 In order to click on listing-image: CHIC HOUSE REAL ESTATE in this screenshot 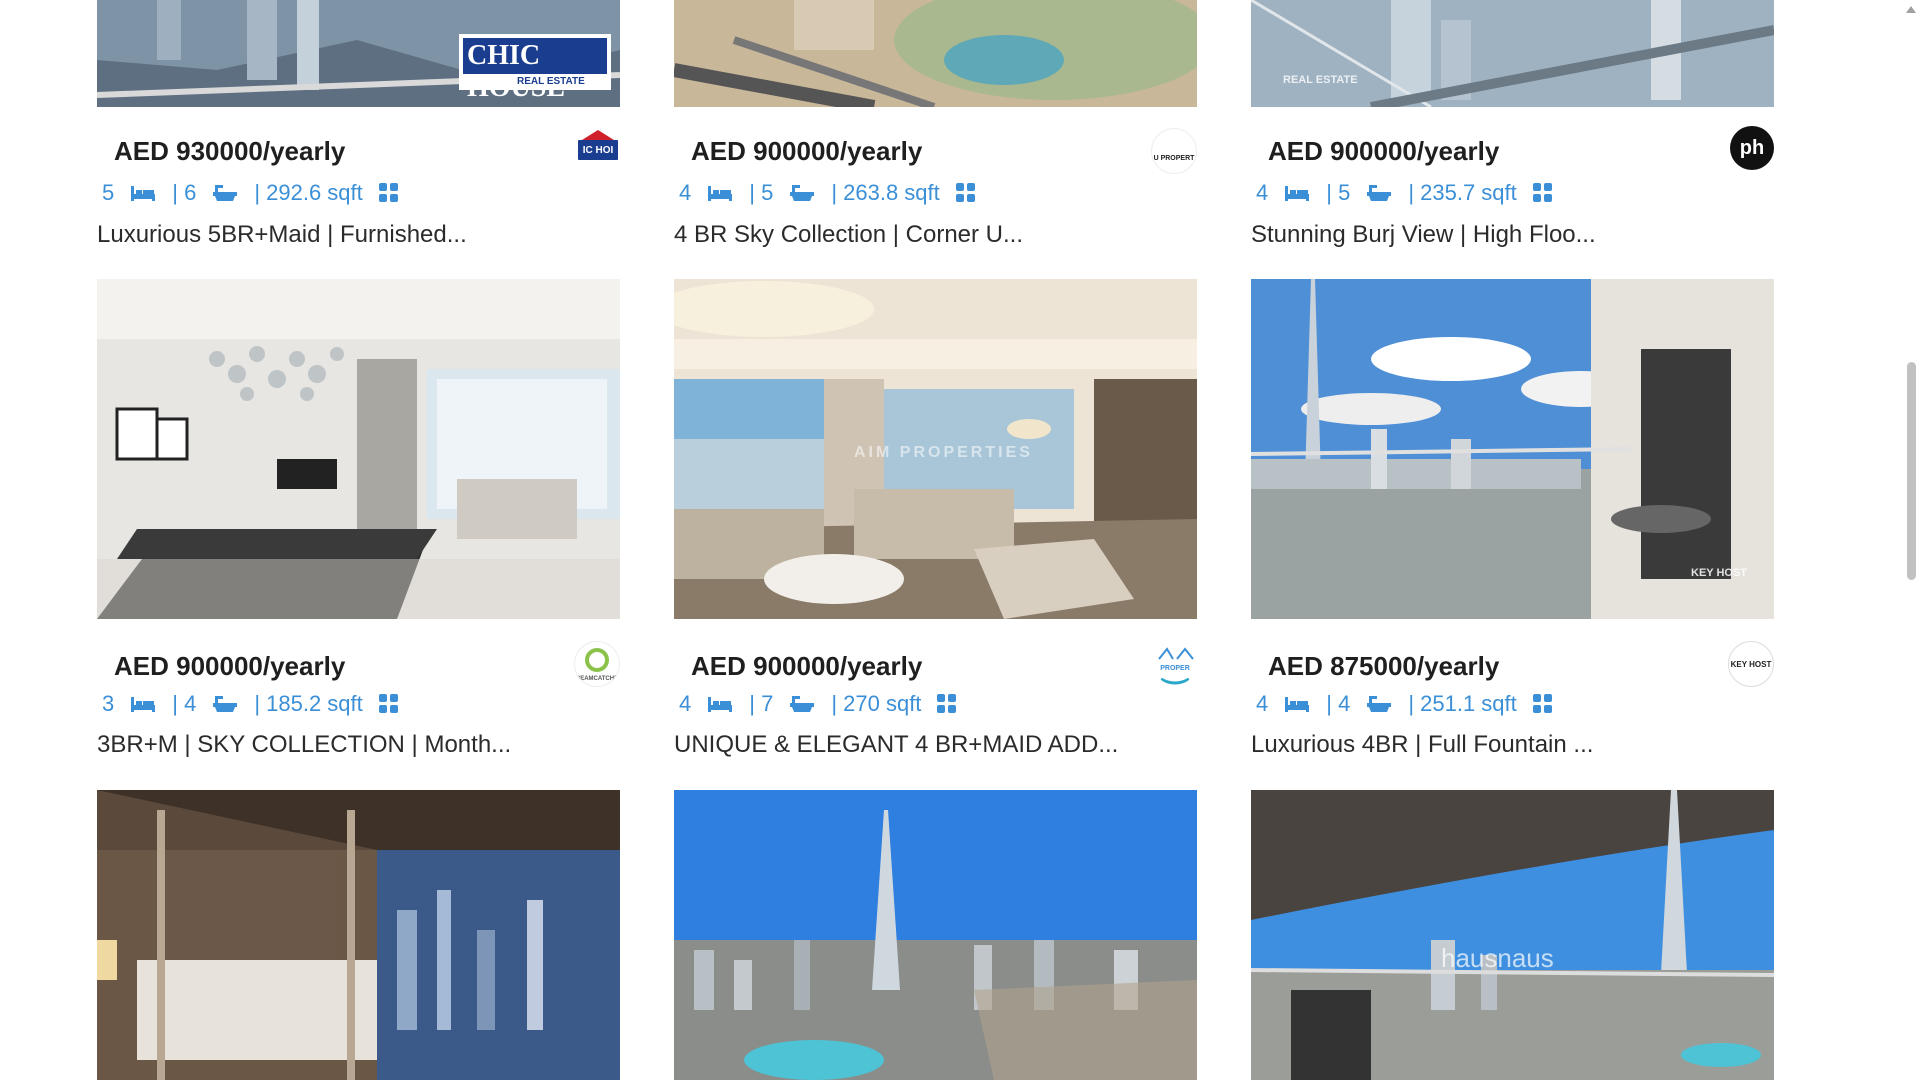, I will do `click(358, 53)`.